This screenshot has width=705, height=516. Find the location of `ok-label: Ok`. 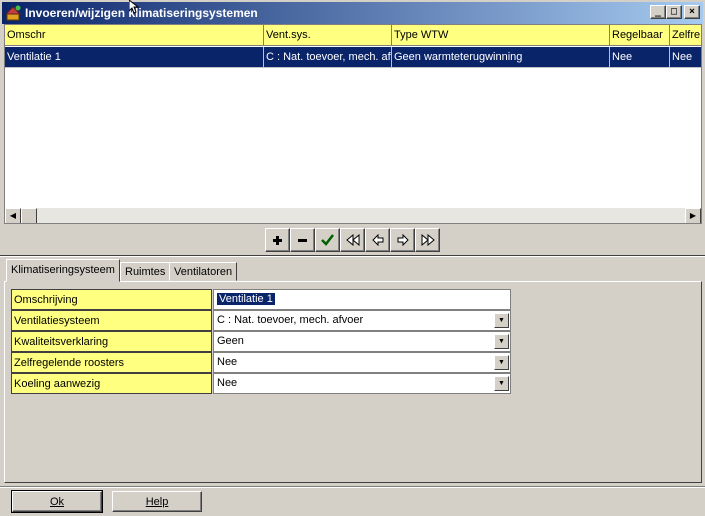

ok-label: Ok is located at coordinates (57, 502).